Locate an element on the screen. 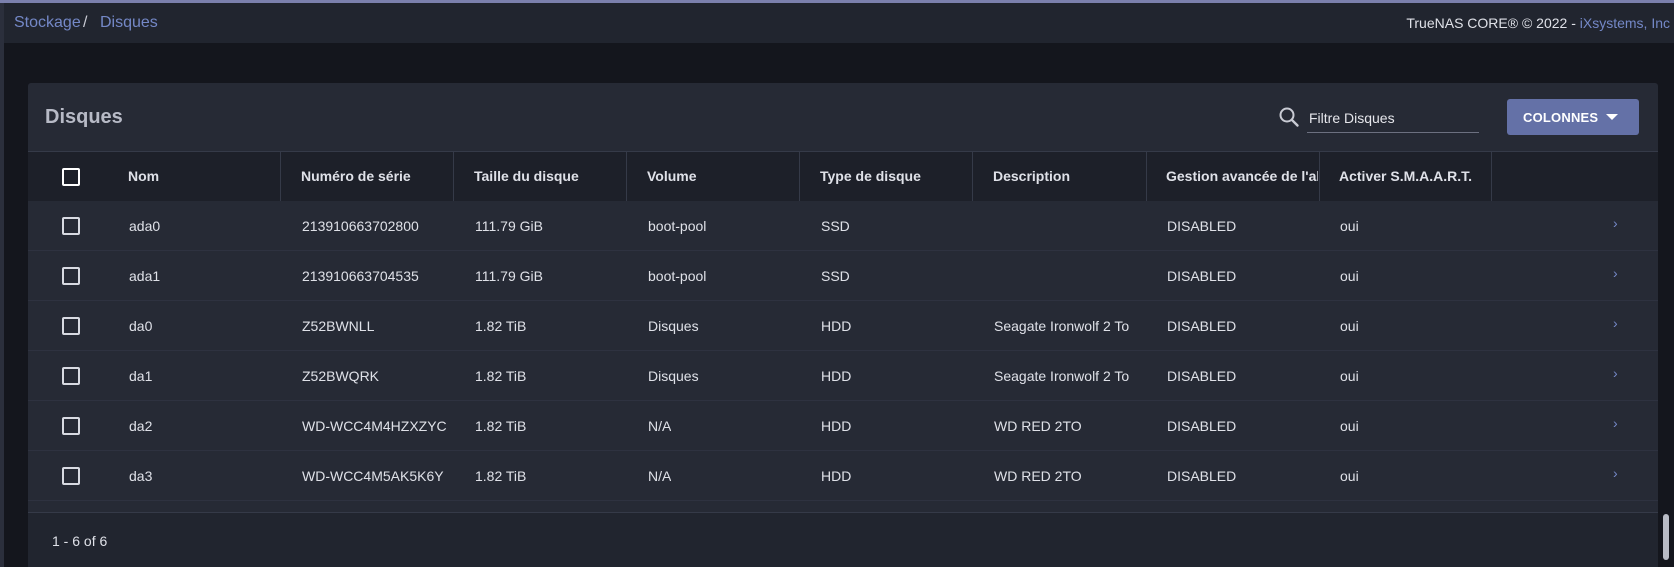 The height and width of the screenshot is (567, 1674). company-link: iXsystems, Inc is located at coordinates (1625, 23).